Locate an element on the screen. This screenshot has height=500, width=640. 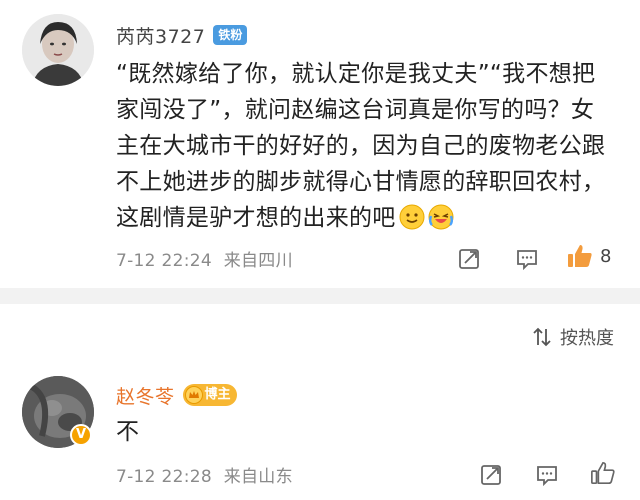
timestamp: 7-12 22:28 is located at coordinates (164, 477).